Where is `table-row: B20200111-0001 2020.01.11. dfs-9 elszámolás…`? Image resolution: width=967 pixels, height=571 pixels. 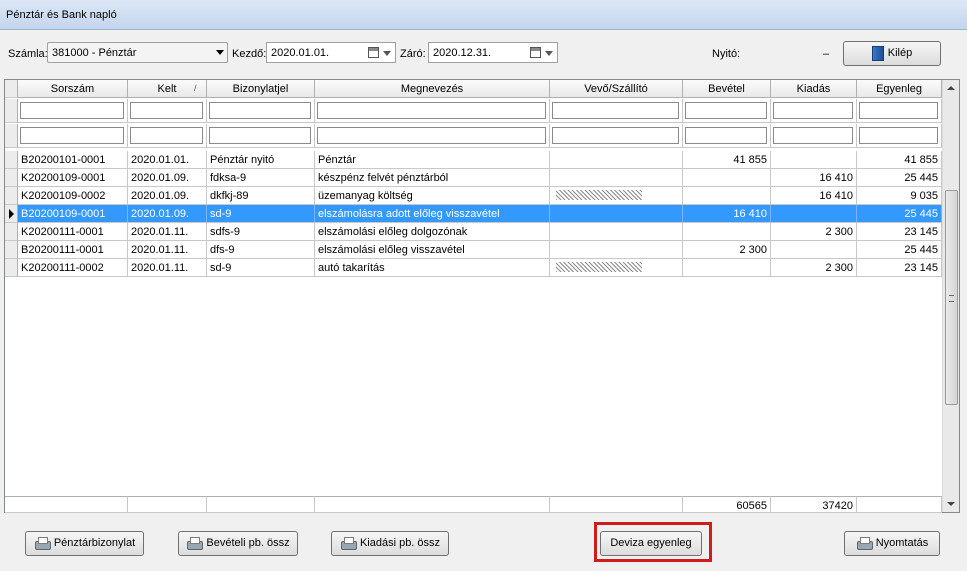 table-row: B20200111-0001 2020.01.11. dfs-9 elszámolás… is located at coordinates (473, 250).